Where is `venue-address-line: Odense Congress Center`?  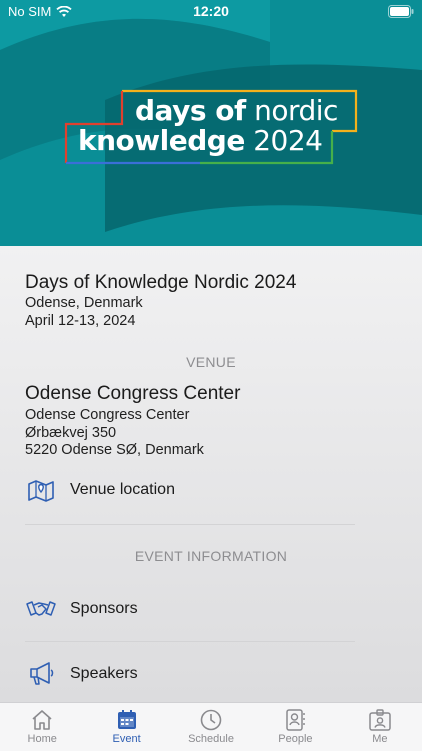 venue-address-line: Odense Congress Center is located at coordinates (107, 415).